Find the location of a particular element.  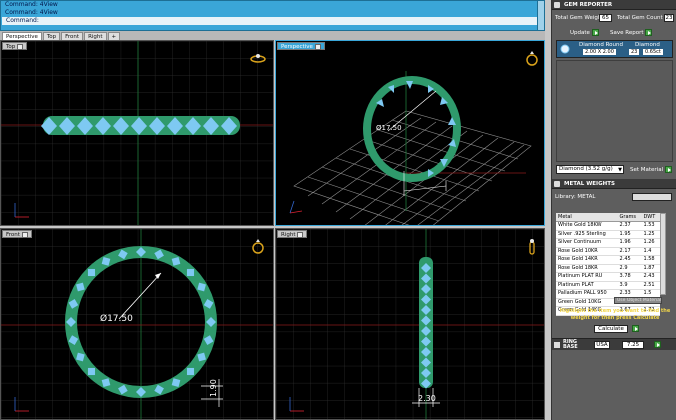

ring-icon is located at coordinates (557, 345).